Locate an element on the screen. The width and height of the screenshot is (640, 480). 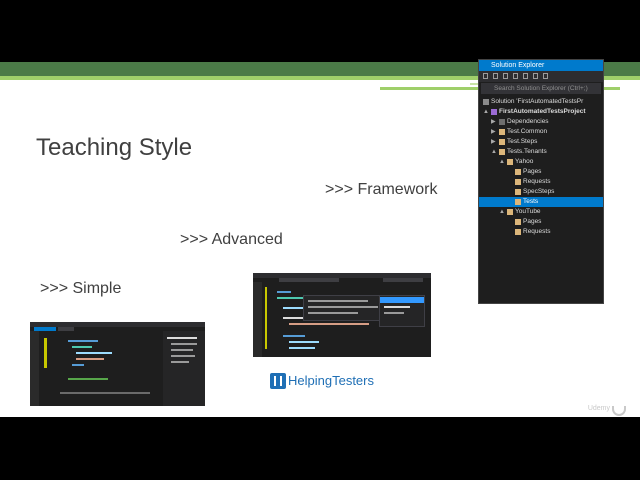
show-all-icon is located at coordinates (535, 76).